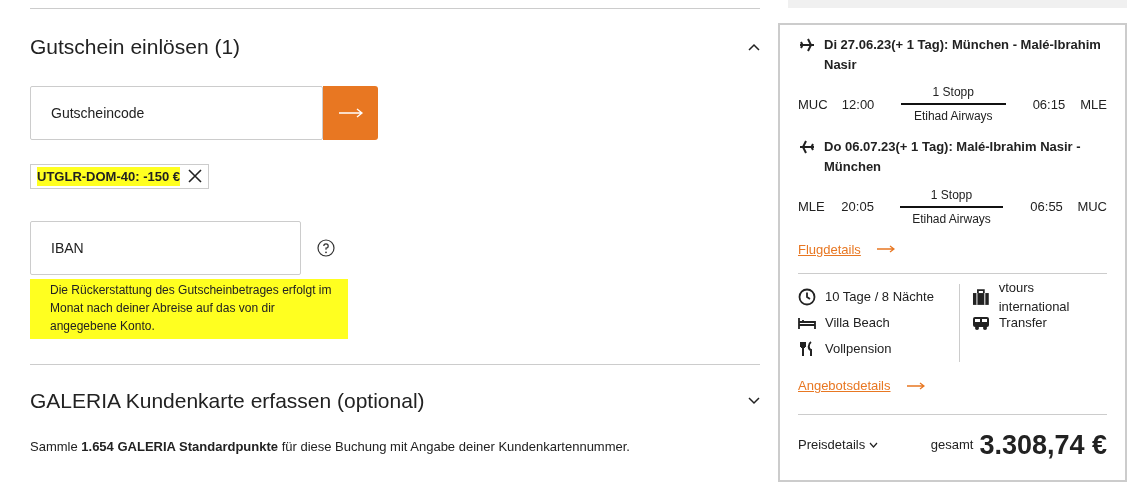 The image size is (1127, 482). Describe the element at coordinates (135, 47) in the screenshot. I see `section-title: Gutschein einlösen (1)` at that location.